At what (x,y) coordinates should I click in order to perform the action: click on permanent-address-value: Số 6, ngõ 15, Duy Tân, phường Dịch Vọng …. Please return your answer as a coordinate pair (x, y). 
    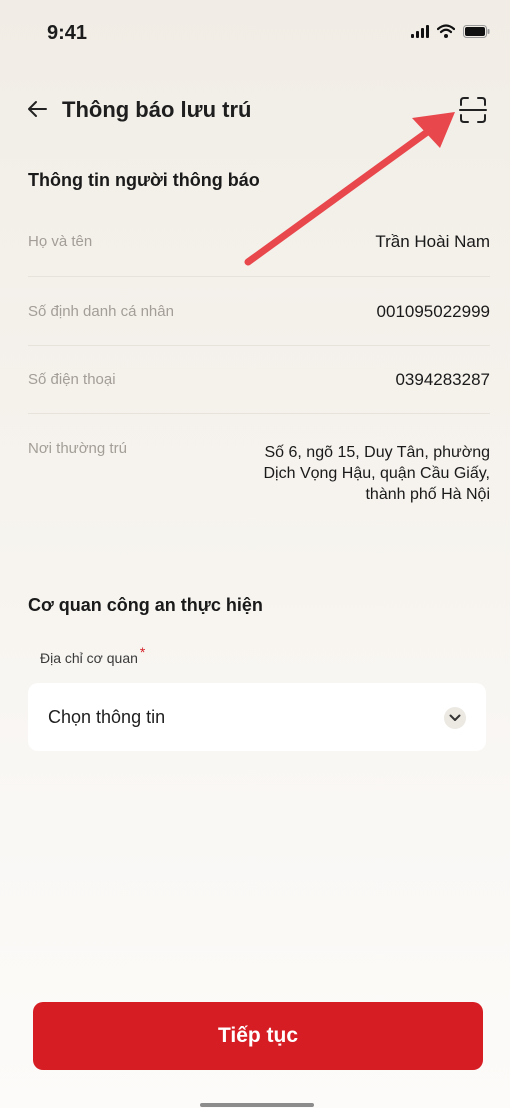
    Looking at the image, I should click on (377, 473).